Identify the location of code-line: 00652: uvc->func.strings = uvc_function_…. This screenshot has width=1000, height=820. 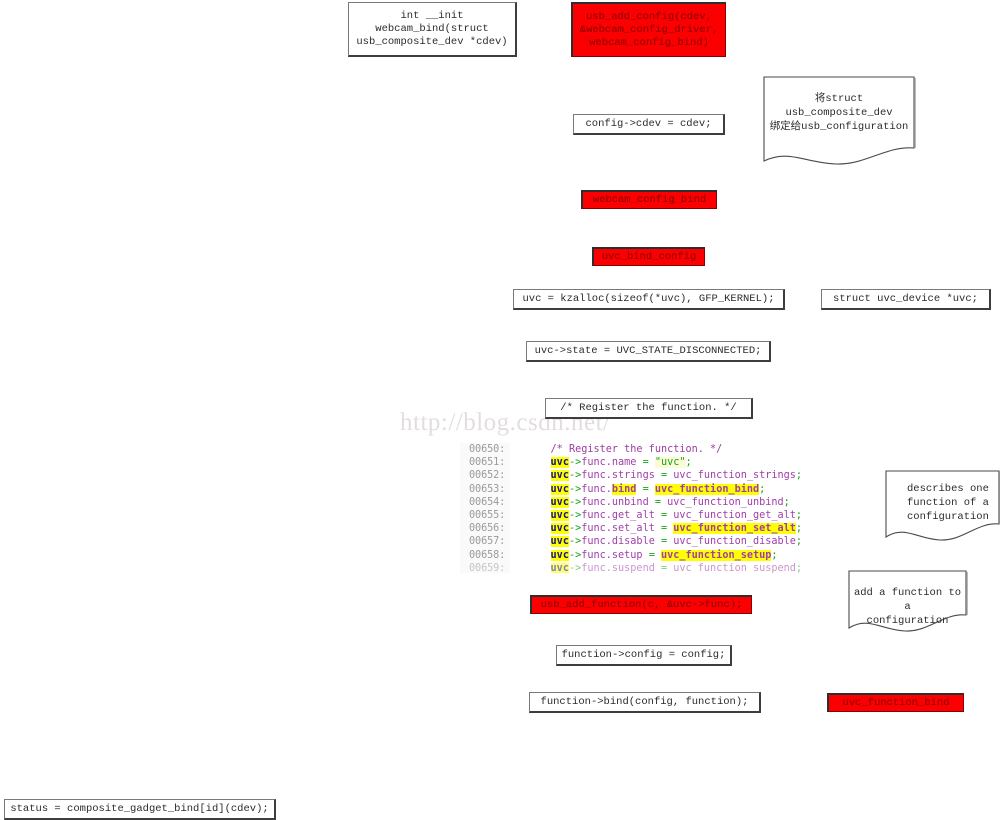
(650, 475).